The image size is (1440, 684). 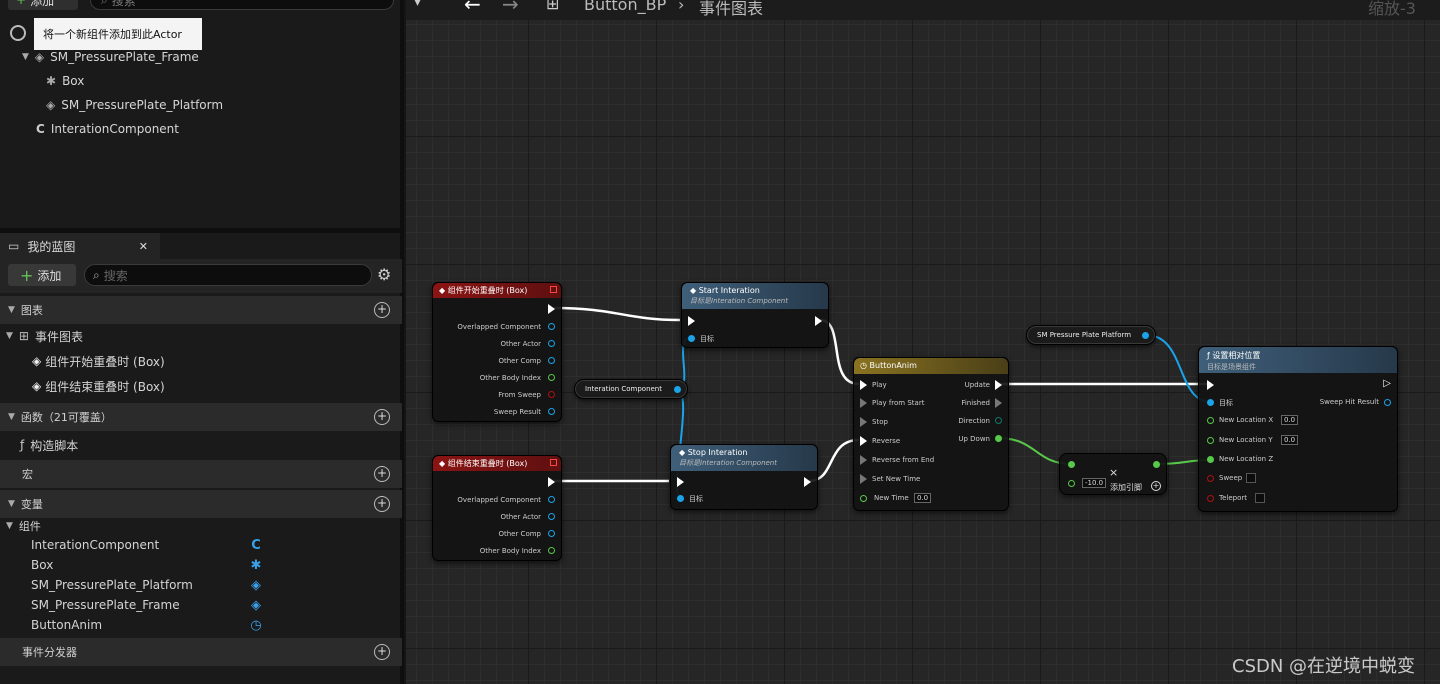 I want to click on platform-variable: SM Pressure Plate Platform, so click(x=1091, y=335).